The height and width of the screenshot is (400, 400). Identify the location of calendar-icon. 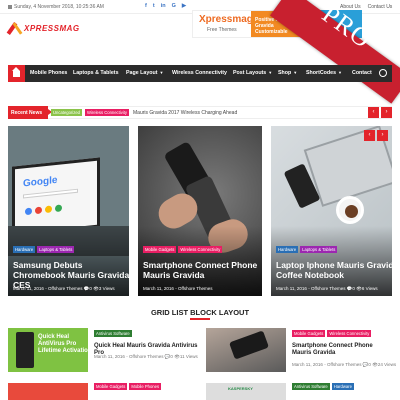
(10, 6).